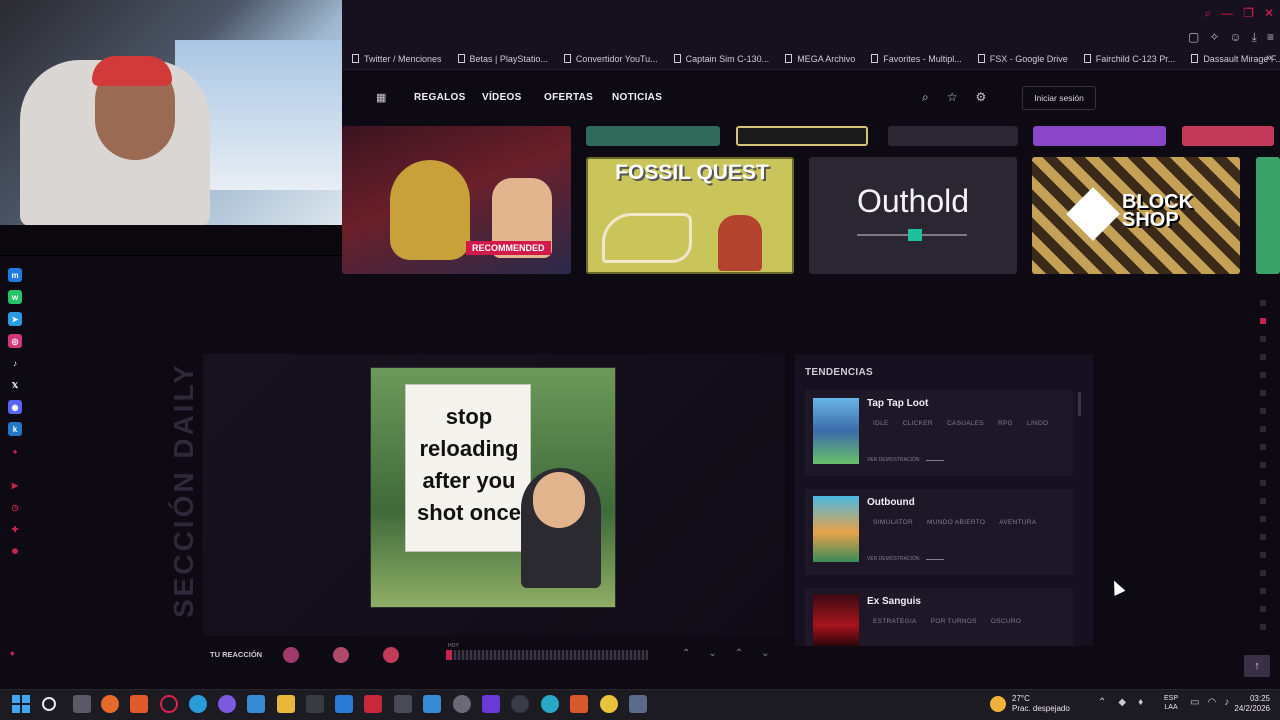 The height and width of the screenshot is (720, 1280). I want to click on reaction-laugh-icon, so click(291, 655).